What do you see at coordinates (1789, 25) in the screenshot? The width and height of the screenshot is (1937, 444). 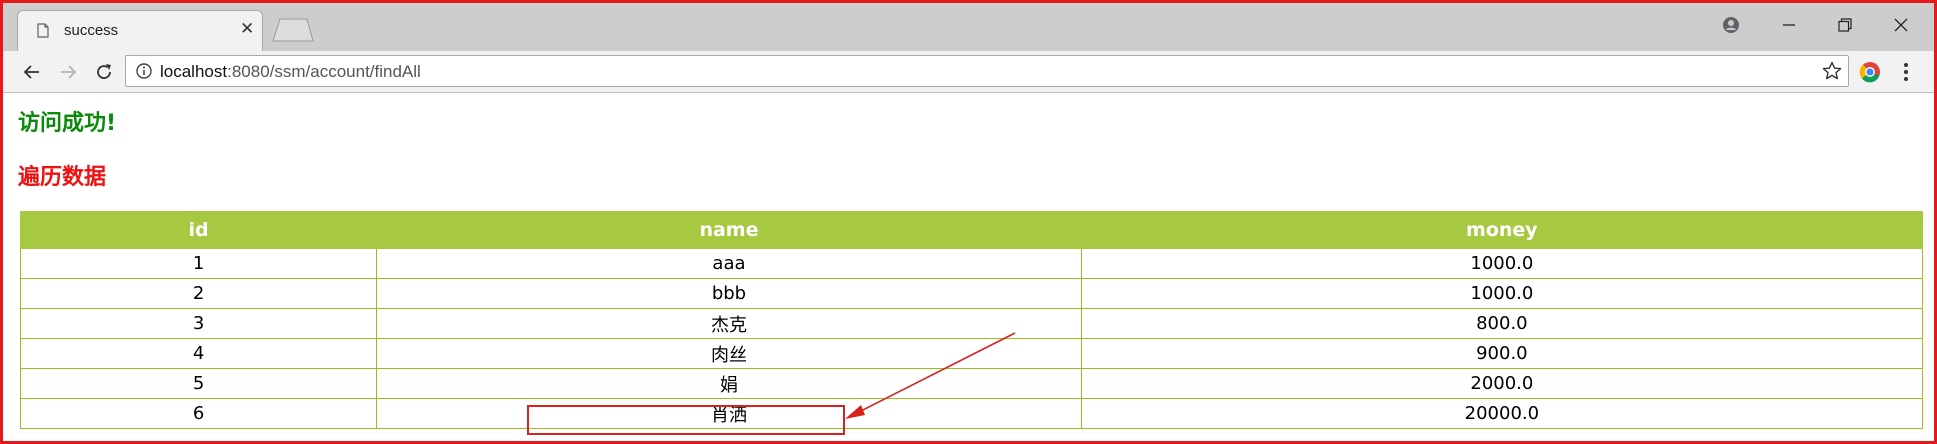 I see `minimize-icon` at bounding box center [1789, 25].